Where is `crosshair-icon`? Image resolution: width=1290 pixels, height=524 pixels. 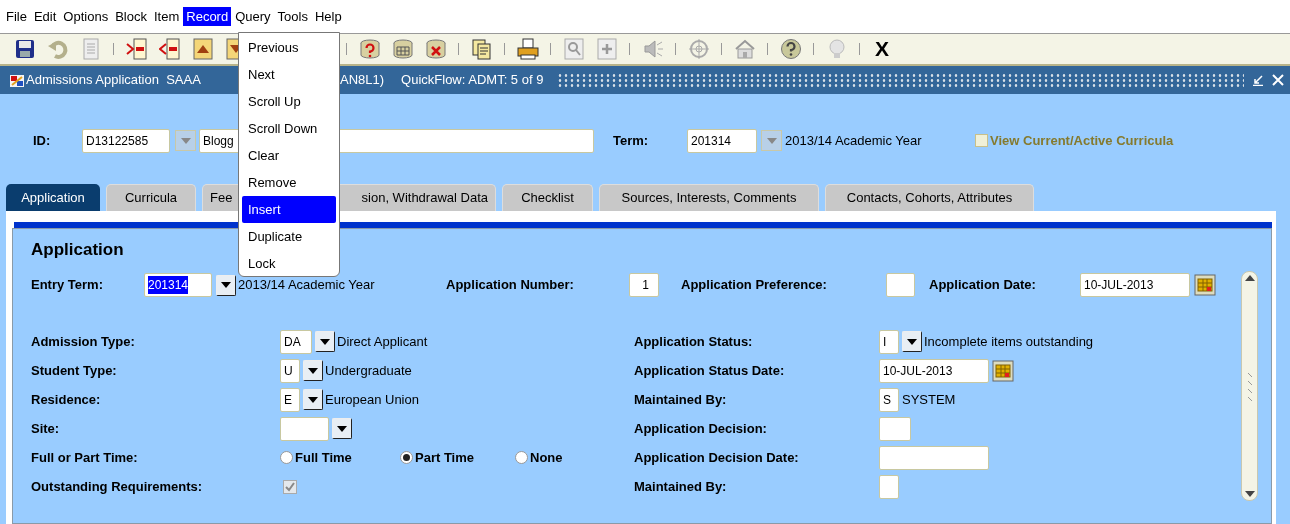 crosshair-icon is located at coordinates (699, 49).